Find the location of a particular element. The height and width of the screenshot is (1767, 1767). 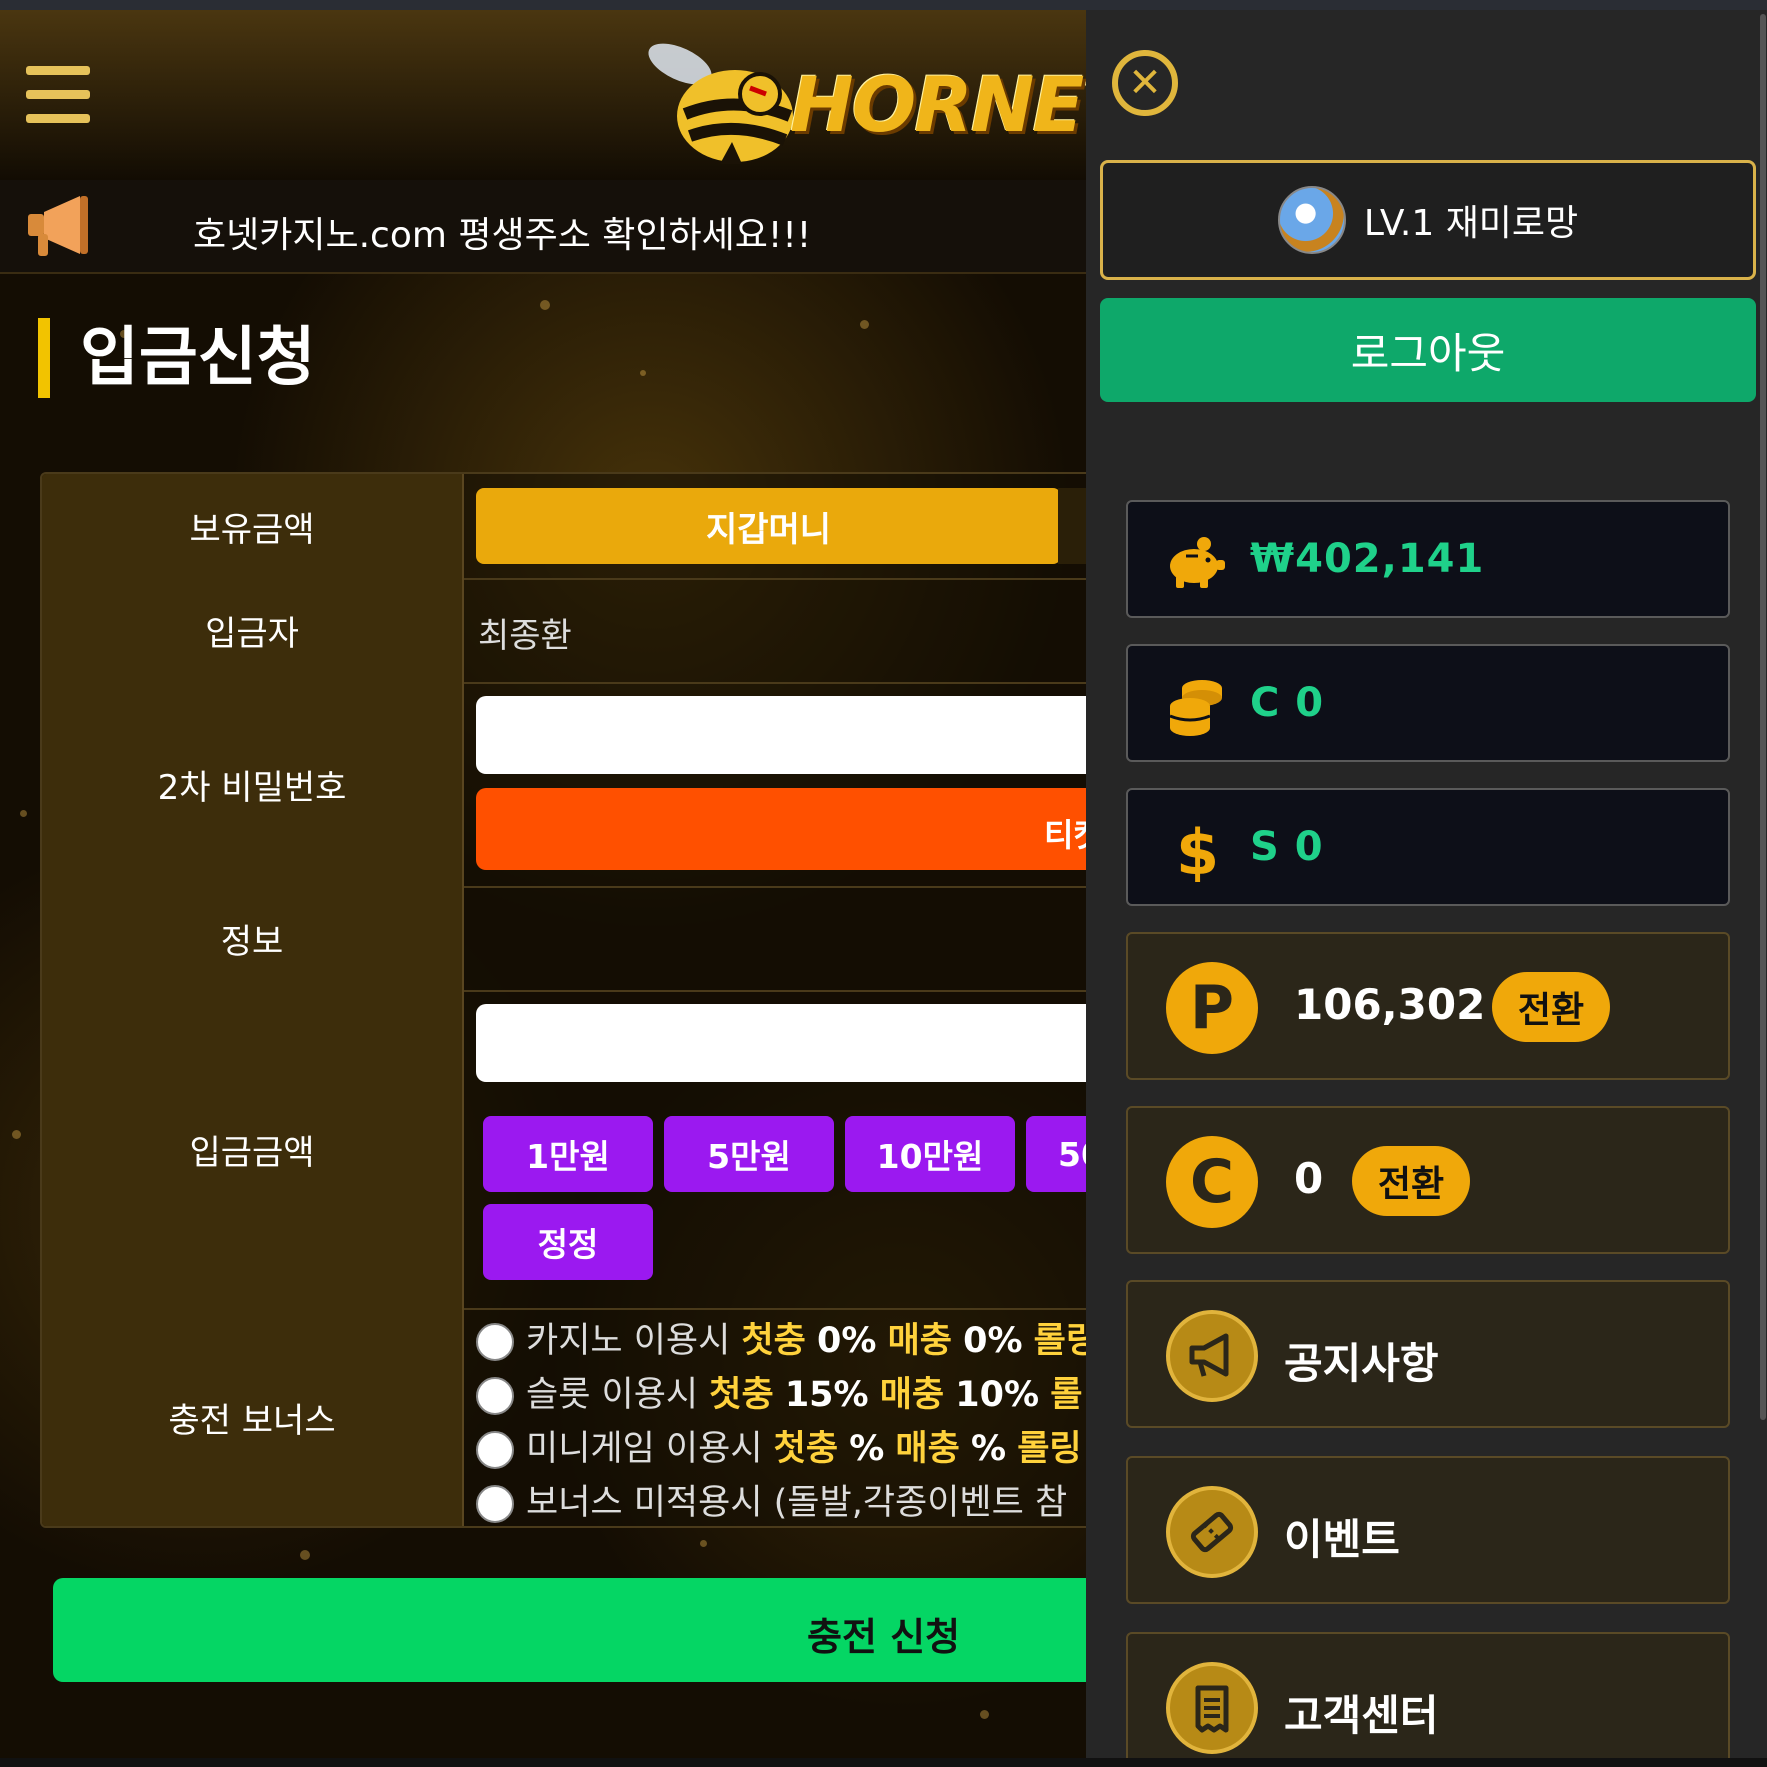

user-profile: LV.1 재미로망 is located at coordinates (1428, 220).